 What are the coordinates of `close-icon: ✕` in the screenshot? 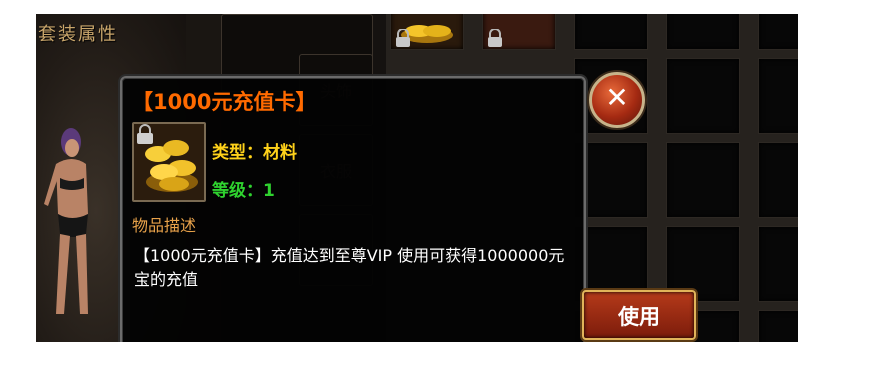 It's located at (617, 97).